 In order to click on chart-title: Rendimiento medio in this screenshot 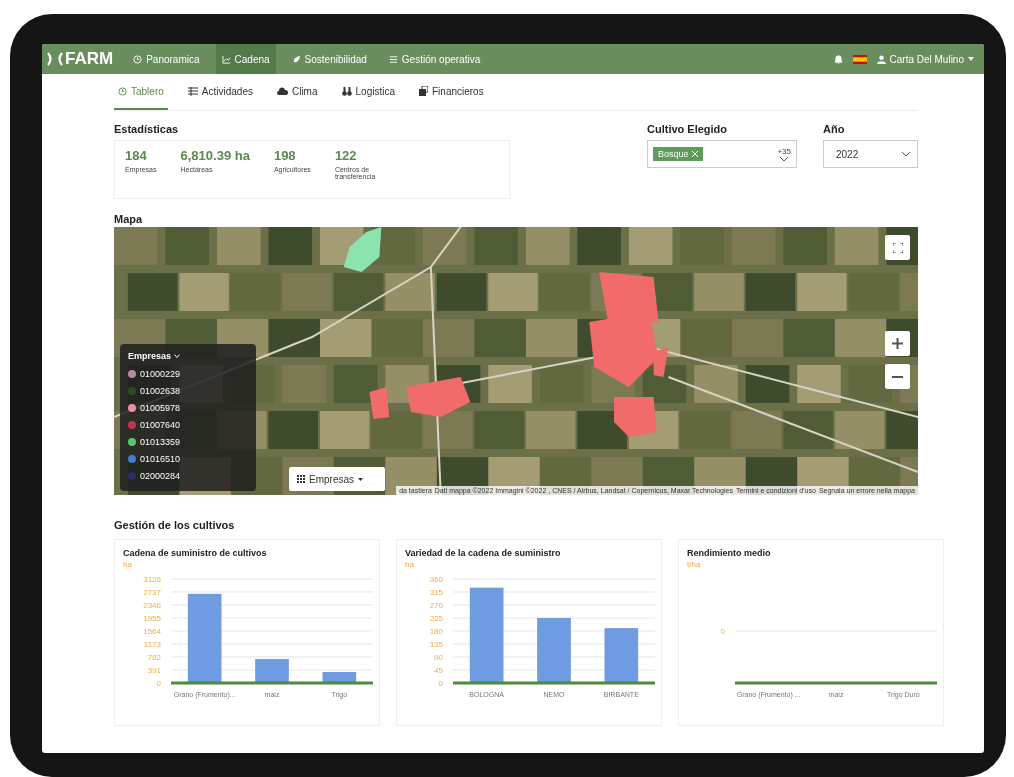, I will do `click(729, 553)`.